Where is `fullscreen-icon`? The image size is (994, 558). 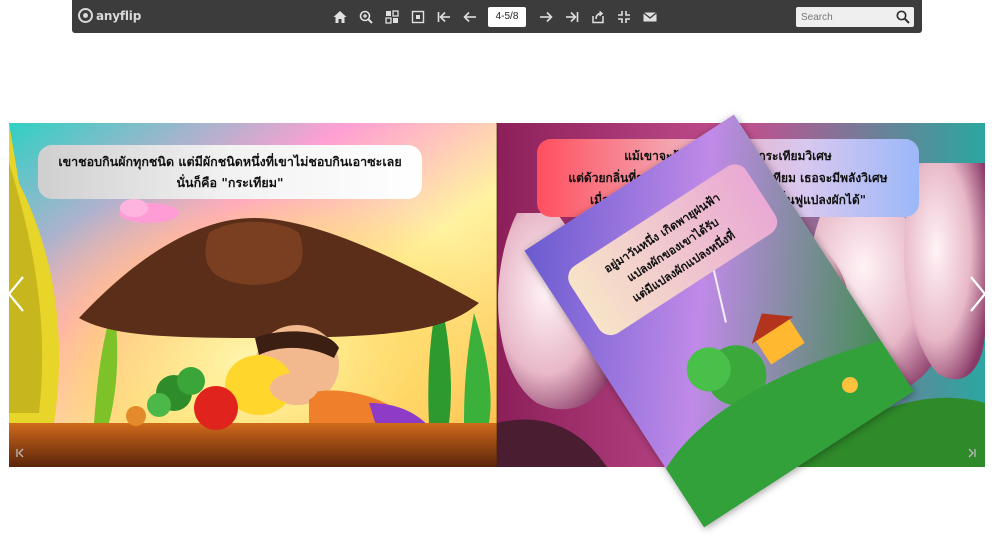 fullscreen-icon is located at coordinates (624, 17).